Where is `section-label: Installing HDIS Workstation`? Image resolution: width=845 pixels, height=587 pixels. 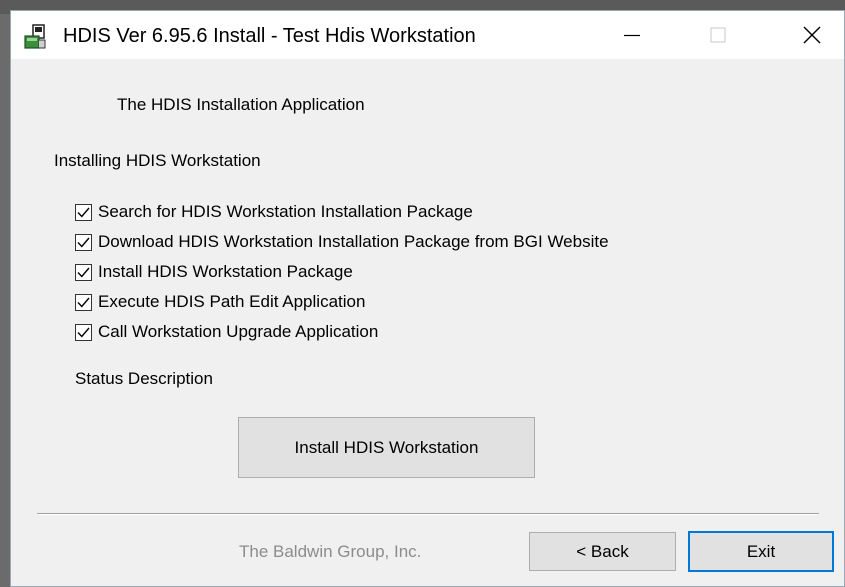
section-label: Installing HDIS Workstation is located at coordinates (157, 160).